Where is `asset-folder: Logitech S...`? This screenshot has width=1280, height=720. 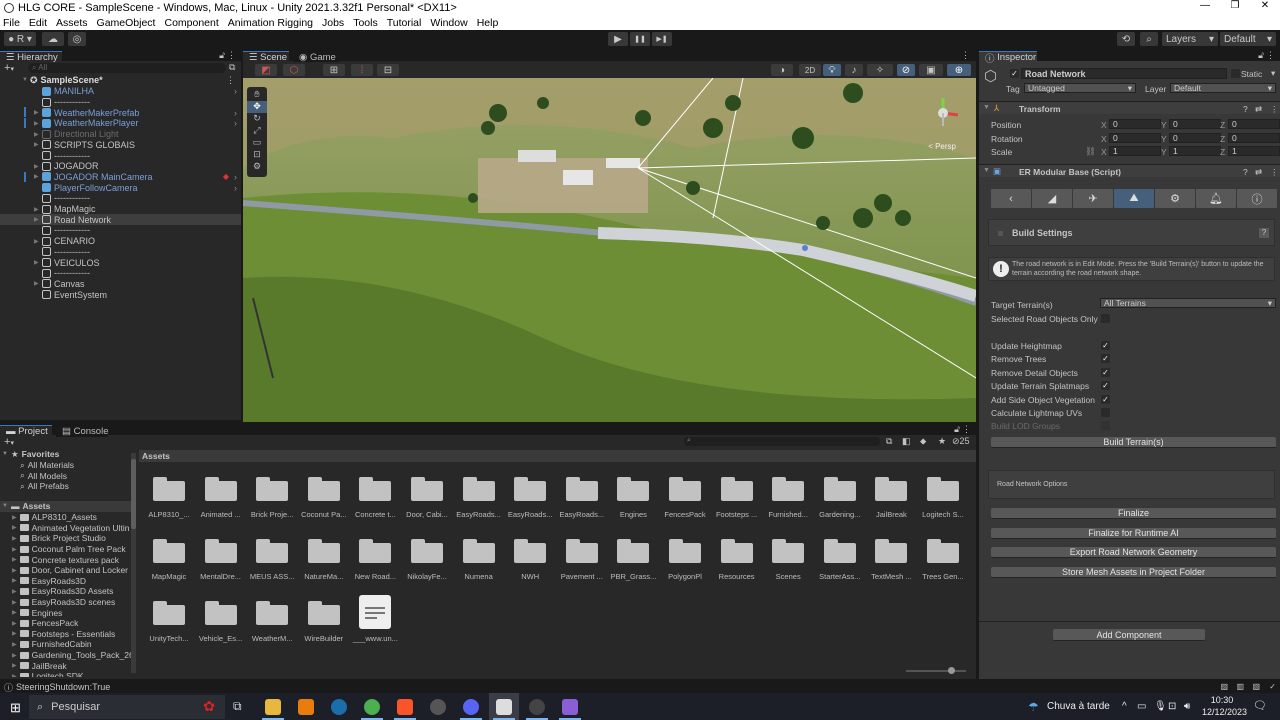 asset-folder: Logitech S... is located at coordinates (943, 495).